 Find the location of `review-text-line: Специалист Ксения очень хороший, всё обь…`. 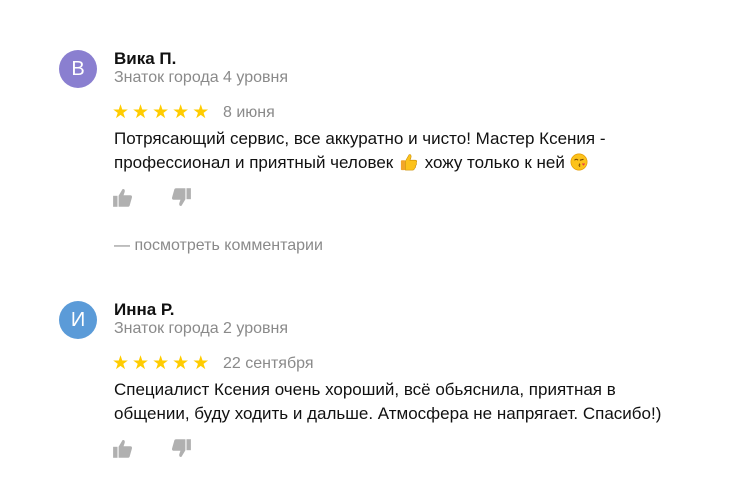

review-text-line: Специалист Ксения очень хороший, всё обь… is located at coordinates (365, 389).